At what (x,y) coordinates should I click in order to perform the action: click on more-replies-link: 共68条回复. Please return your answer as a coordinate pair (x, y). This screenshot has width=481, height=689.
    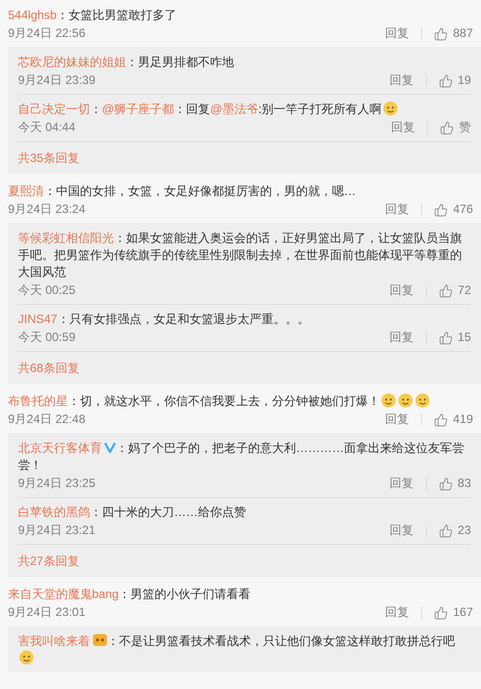
    Looking at the image, I should click on (49, 368).